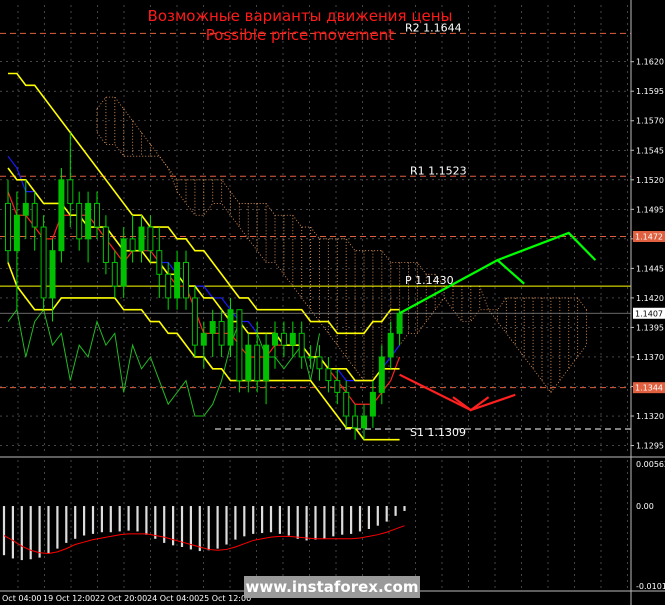 This screenshot has height=605, width=665. What do you see at coordinates (173, 598) in the screenshot?
I see `x-tick-label: 24 Oct 04:00` at bounding box center [173, 598].